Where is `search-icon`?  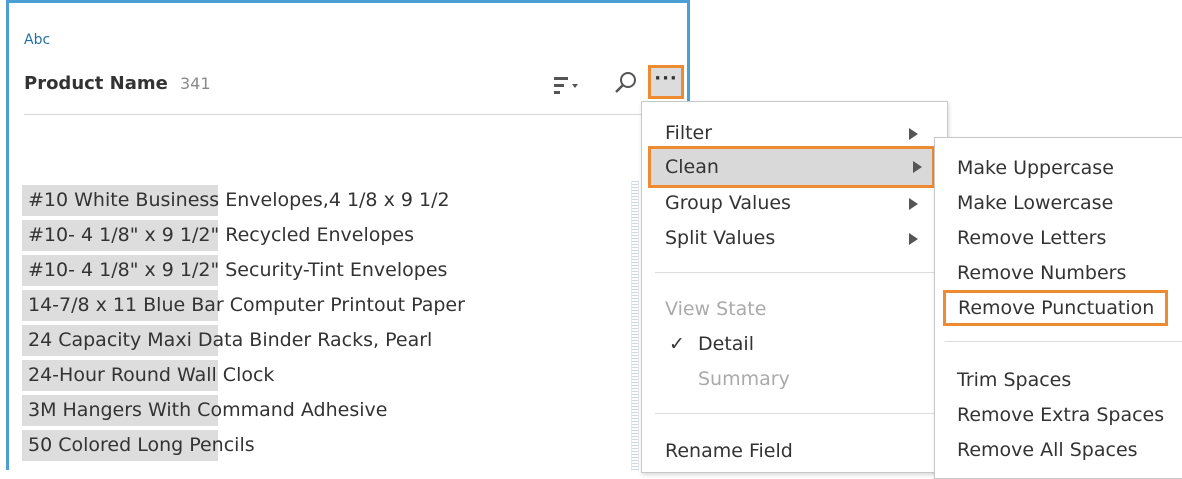 search-icon is located at coordinates (626, 83).